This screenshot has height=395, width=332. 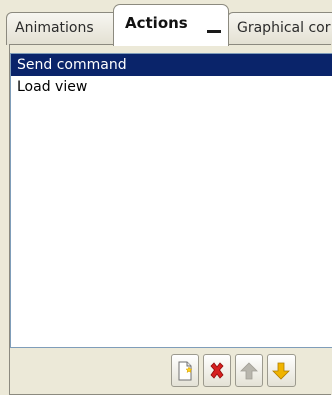 I want to click on move-down-button, so click(x=281, y=370).